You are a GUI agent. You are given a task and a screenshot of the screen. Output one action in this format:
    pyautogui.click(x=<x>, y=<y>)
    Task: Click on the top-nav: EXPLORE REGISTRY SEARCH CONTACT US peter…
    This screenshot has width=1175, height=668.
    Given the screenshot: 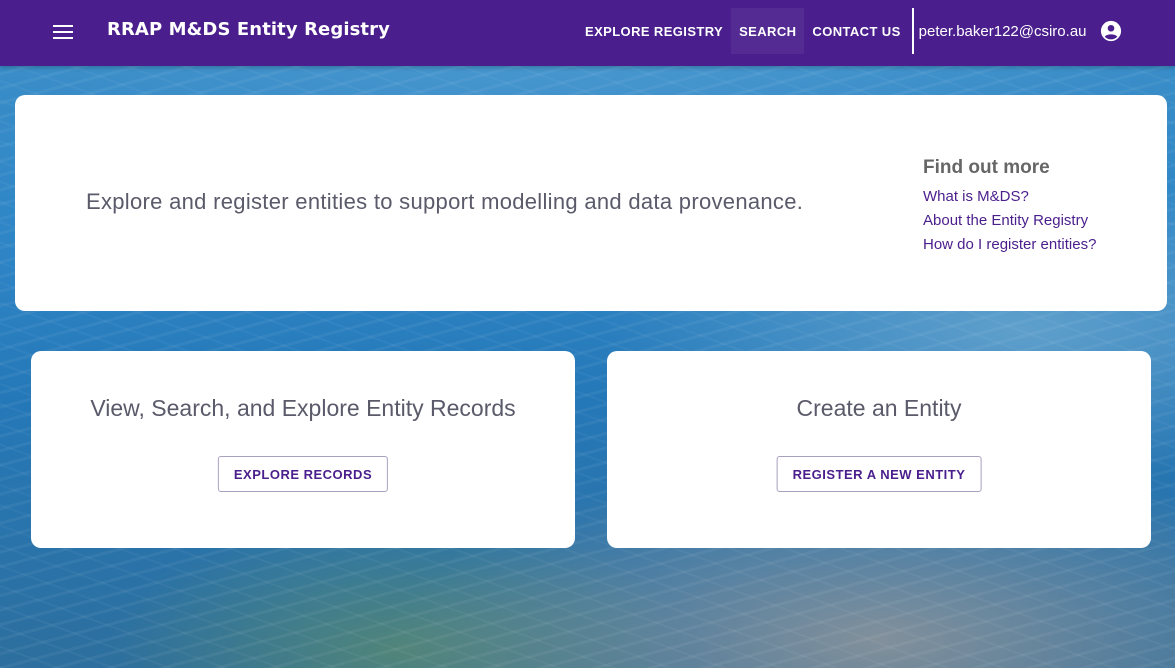 What is the action you would take?
    pyautogui.click(x=850, y=31)
    